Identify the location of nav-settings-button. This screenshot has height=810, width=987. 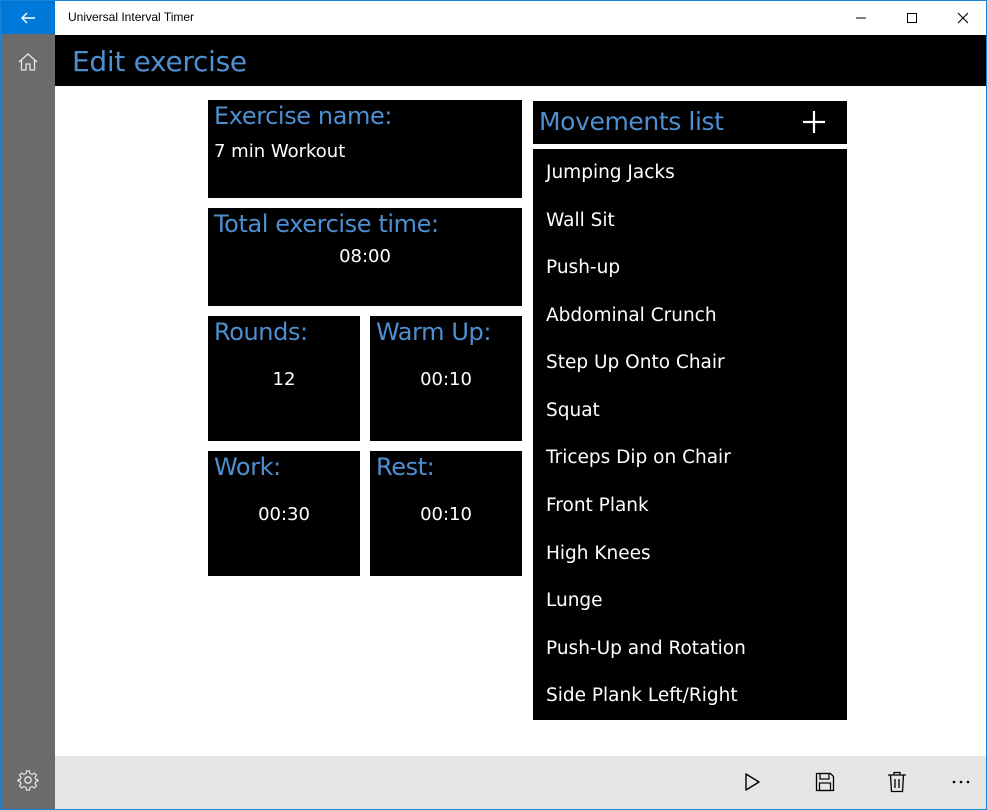
(28, 780).